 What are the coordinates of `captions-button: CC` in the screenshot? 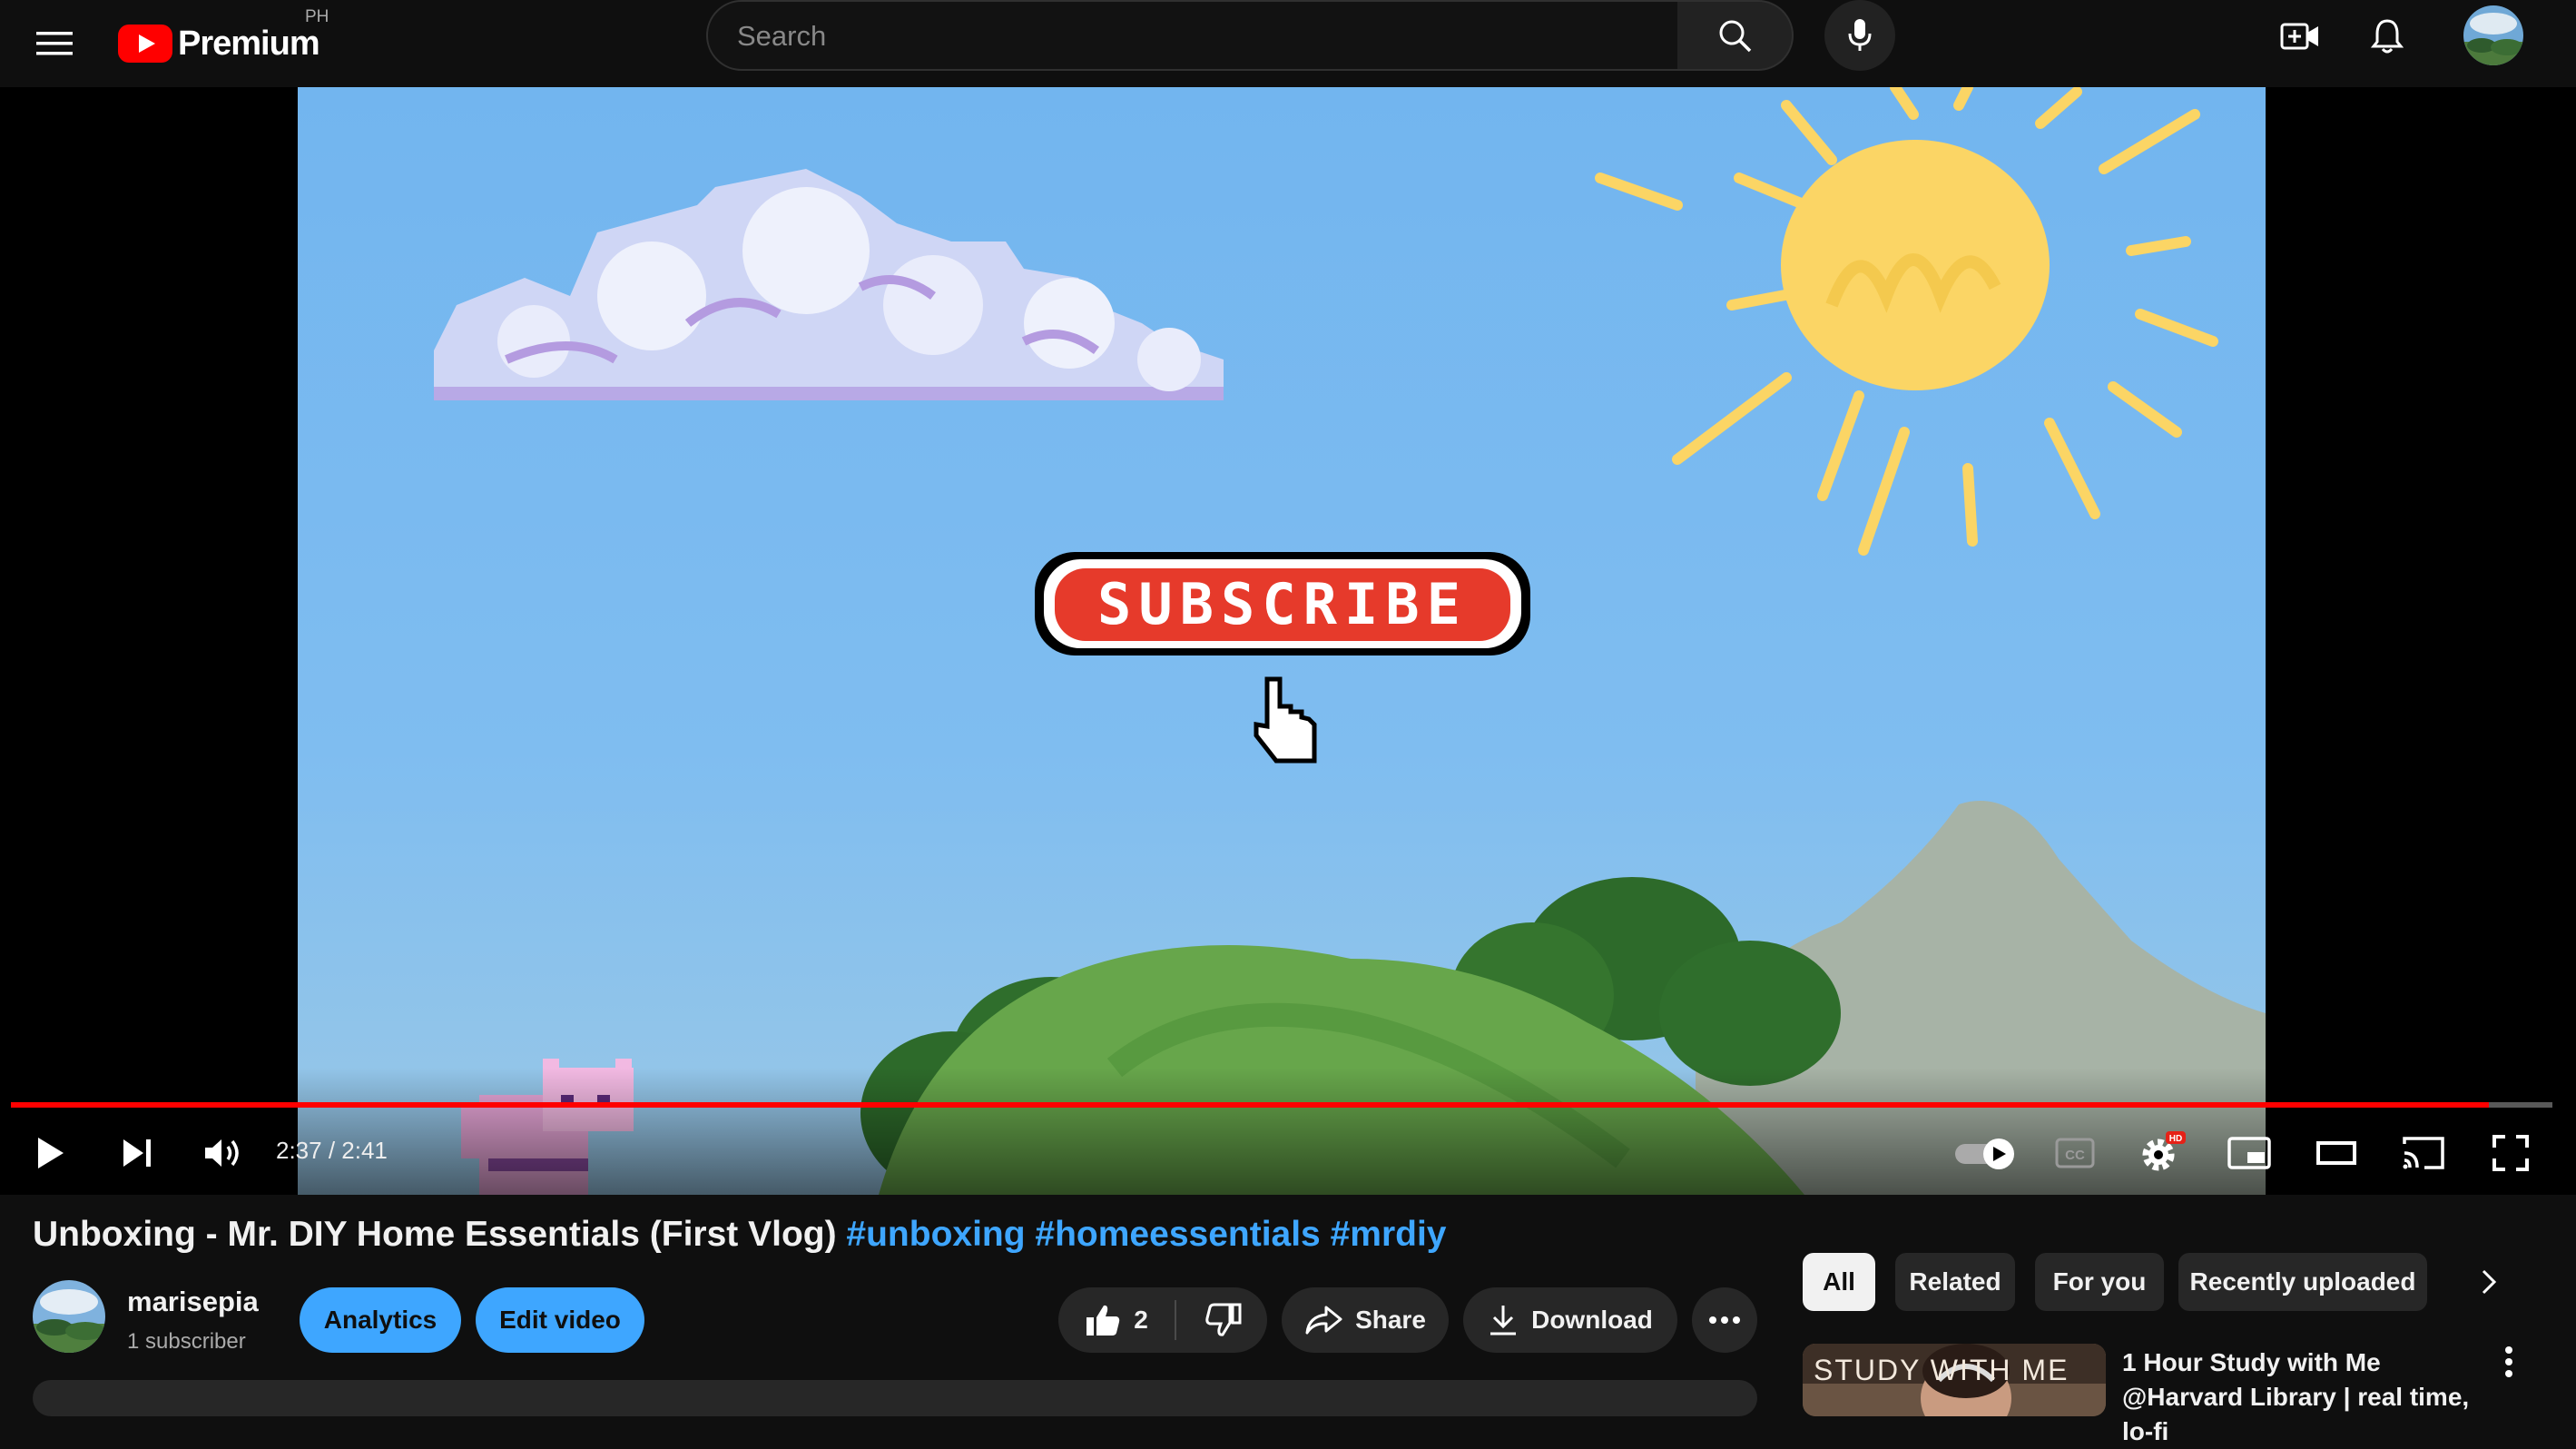 It's located at (2074, 1153).